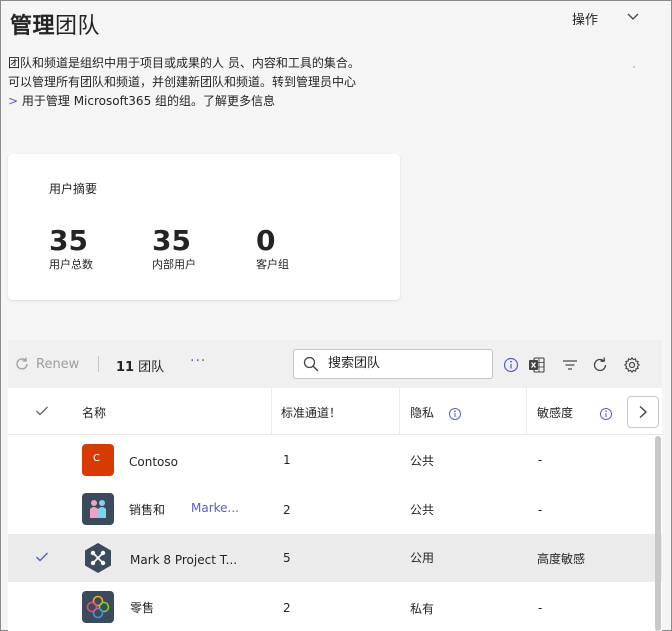 Image resolution: width=672 pixels, height=631 pixels. I want to click on team-name: 销售和, so click(147, 509).